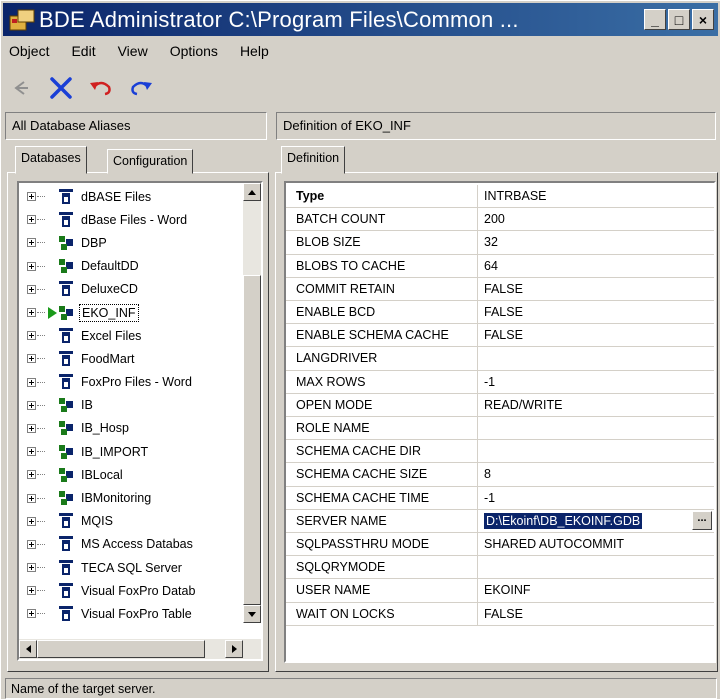 This screenshot has width=721, height=700. Describe the element at coordinates (130, 451) in the screenshot. I see `tree-item: IB_IMPORT` at that location.